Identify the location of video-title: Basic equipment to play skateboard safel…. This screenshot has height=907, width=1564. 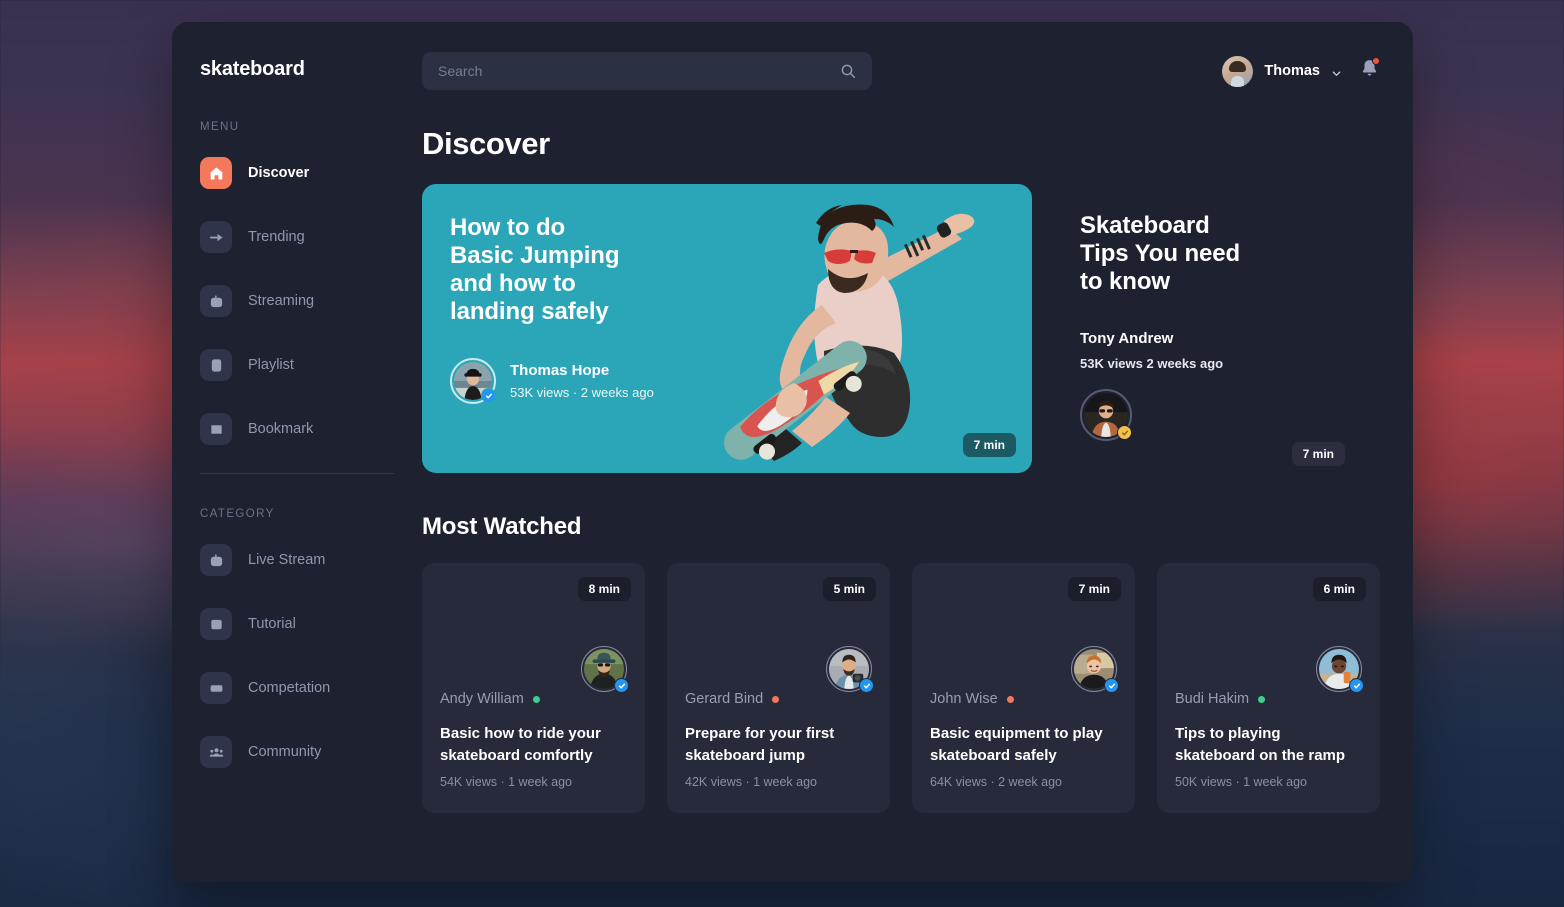
(1016, 744).